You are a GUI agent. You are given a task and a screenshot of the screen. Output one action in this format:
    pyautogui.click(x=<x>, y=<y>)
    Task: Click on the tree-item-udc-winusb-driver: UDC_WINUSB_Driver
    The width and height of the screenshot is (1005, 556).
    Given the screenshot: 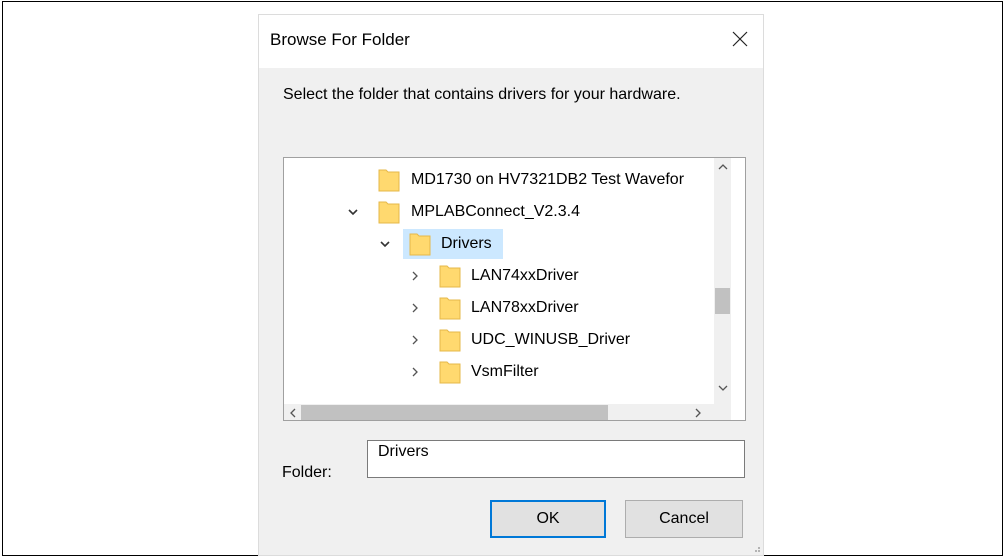 What is the action you would take?
    pyautogui.click(x=499, y=340)
    